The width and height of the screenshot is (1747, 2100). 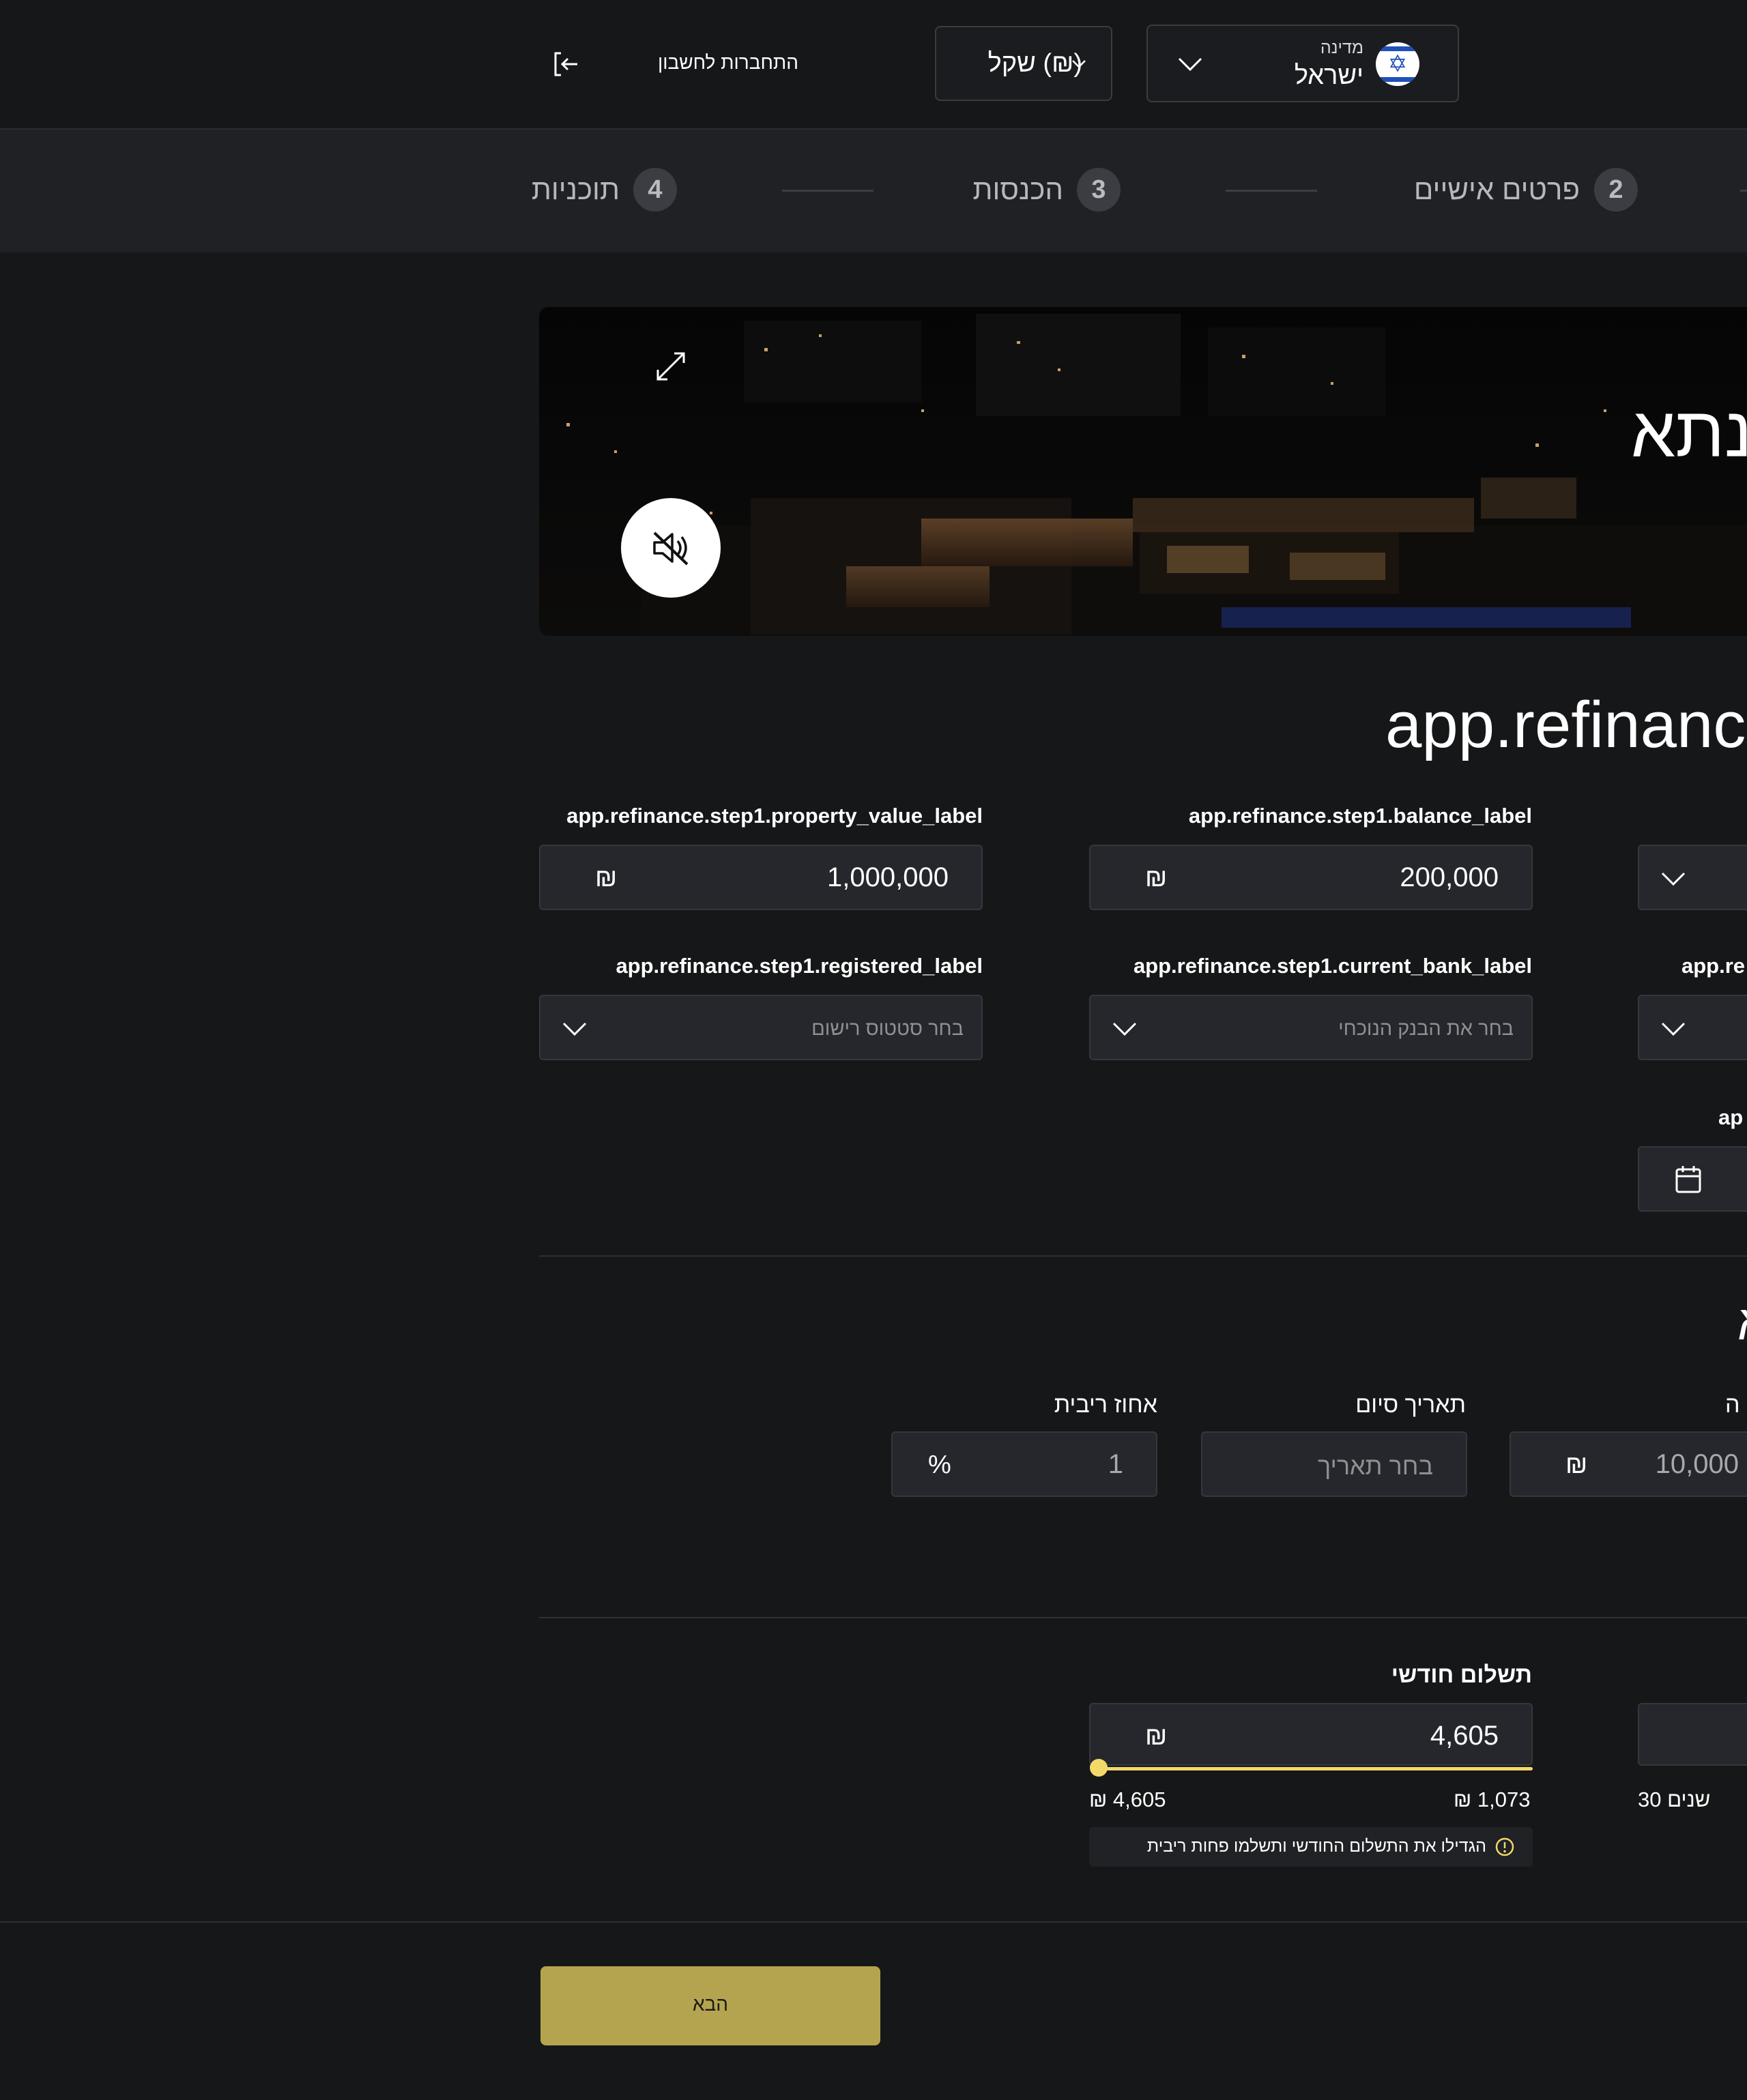 I want to click on steps-bar: 2 פרטים אישיים 3 הכנסות 4 תוכניות, so click(x=873, y=191).